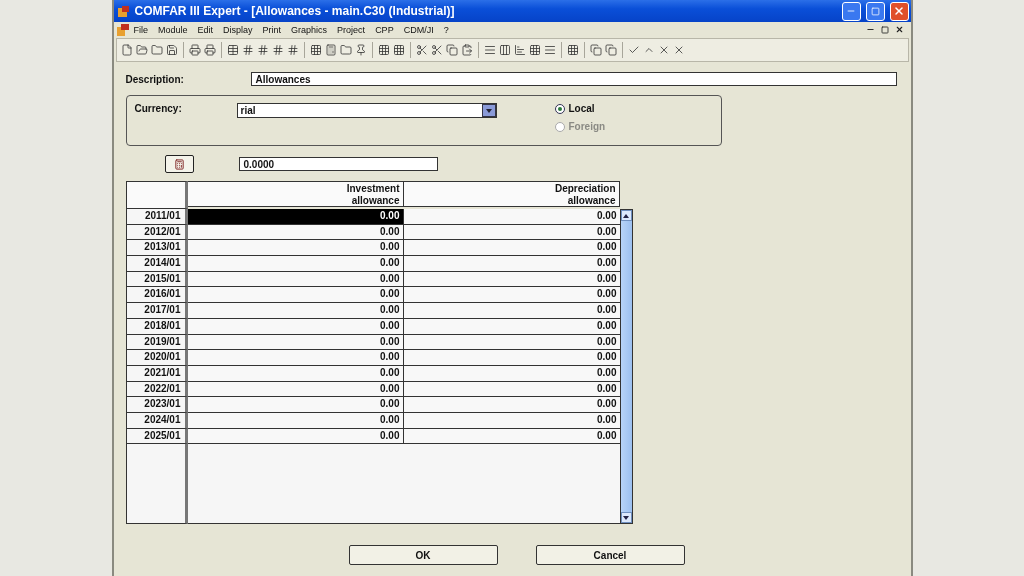  What do you see at coordinates (158, 109) in the screenshot?
I see `currency-label: Currency:` at bounding box center [158, 109].